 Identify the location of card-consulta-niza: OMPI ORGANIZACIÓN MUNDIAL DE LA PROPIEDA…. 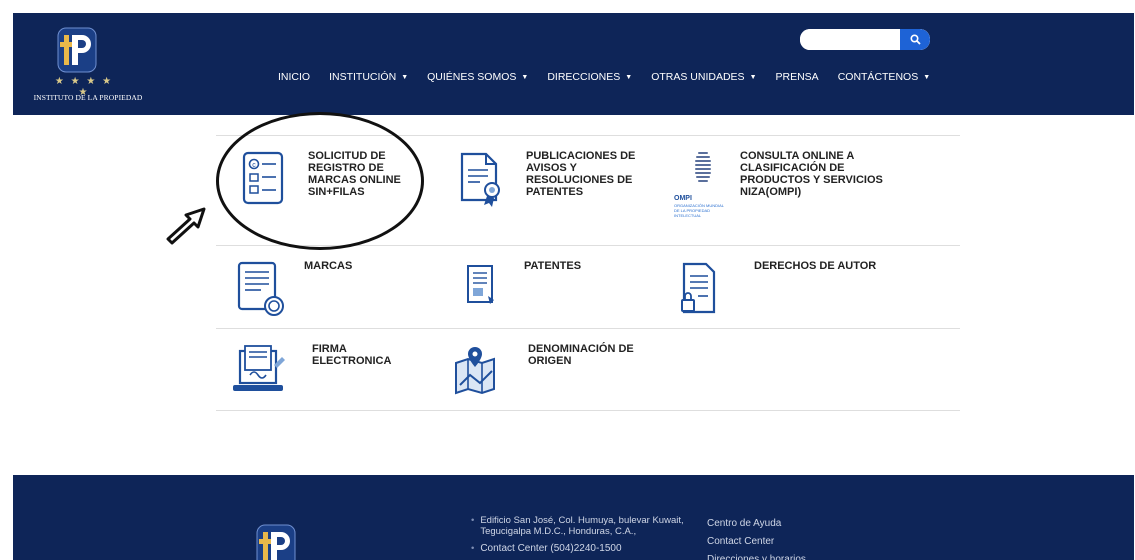
(791, 184).